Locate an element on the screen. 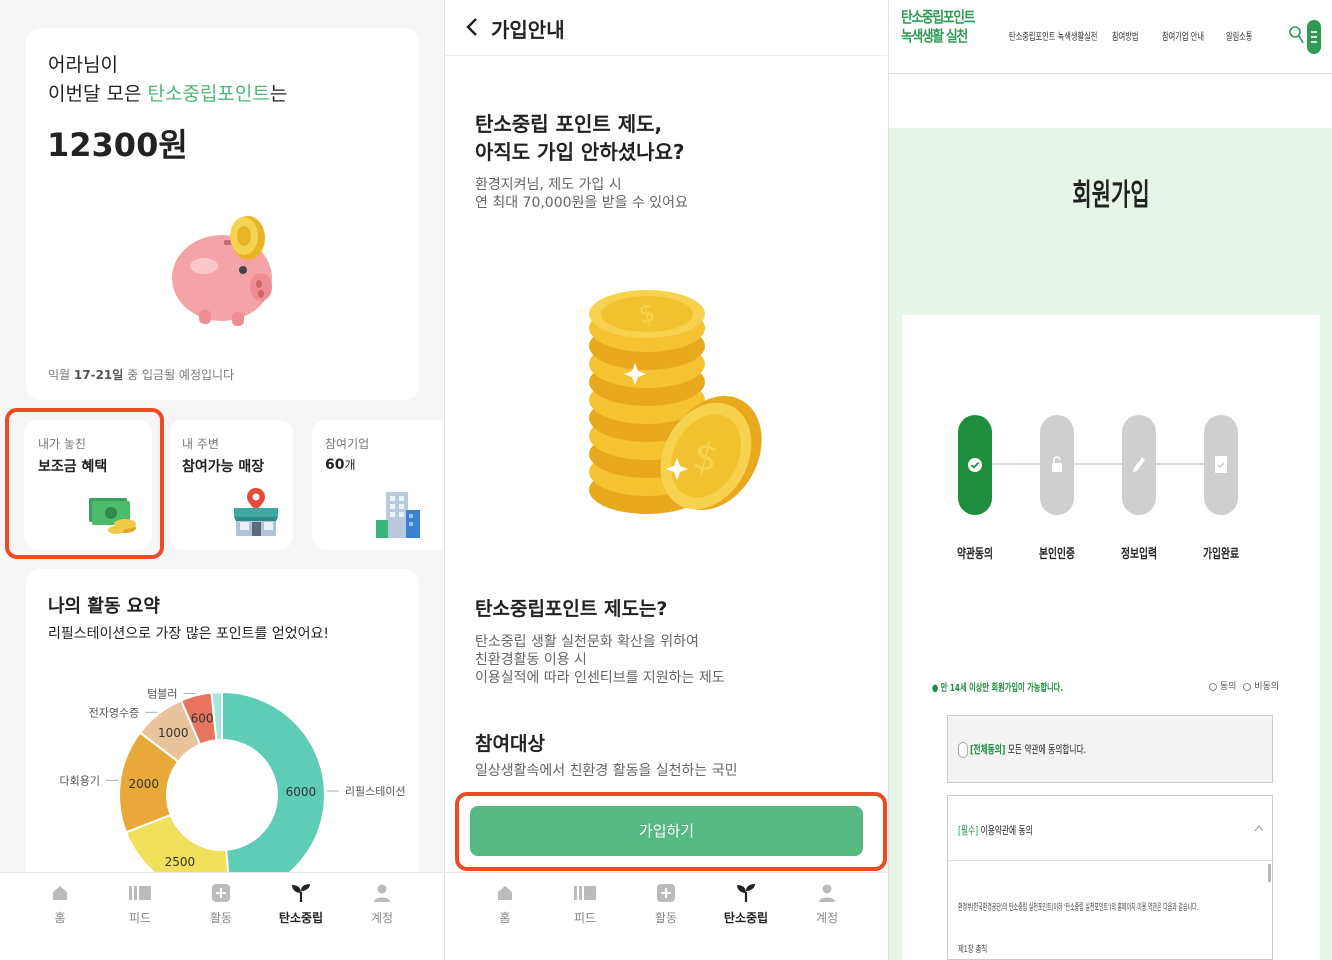 This screenshot has height=960, width=1332. deposit-prefix: 익월 is located at coordinates (61, 375).